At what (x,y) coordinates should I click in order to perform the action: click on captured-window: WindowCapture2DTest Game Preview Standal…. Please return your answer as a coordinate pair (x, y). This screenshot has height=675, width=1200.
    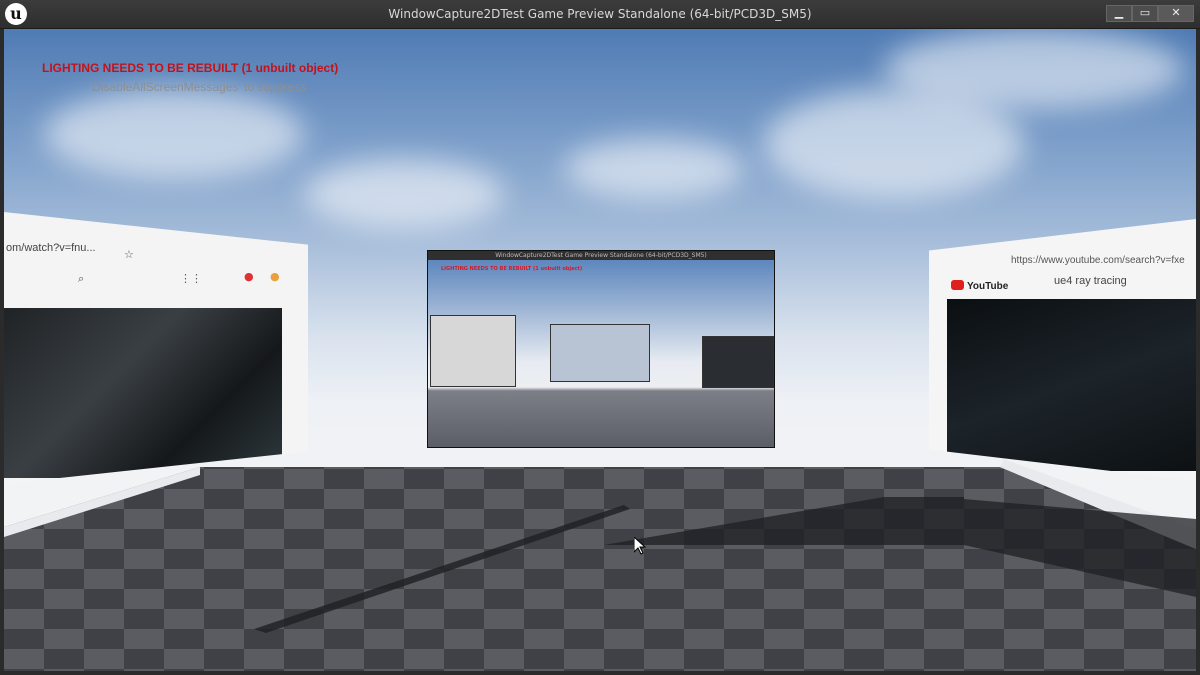
    Looking at the image, I should click on (601, 349).